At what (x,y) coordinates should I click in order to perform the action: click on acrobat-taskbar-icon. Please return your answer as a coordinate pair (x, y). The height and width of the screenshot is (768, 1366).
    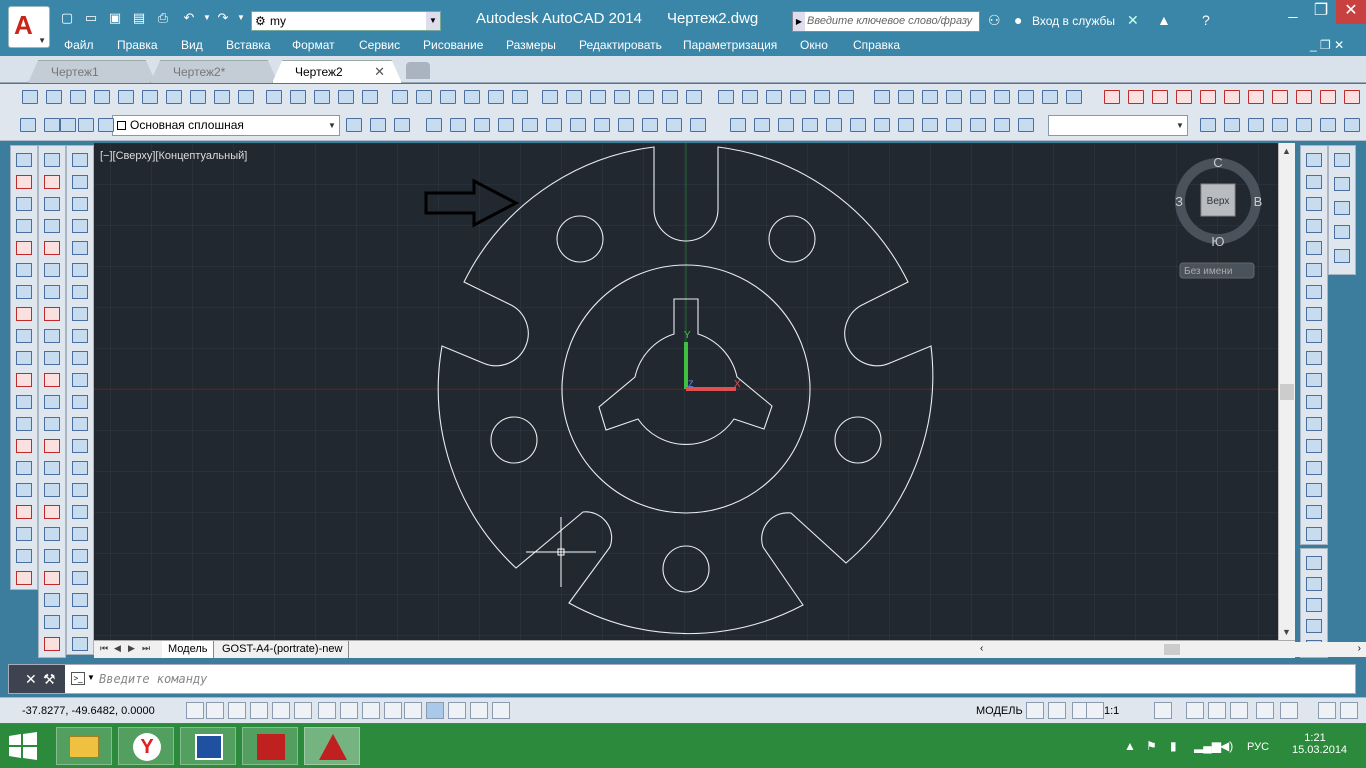
    Looking at the image, I should click on (270, 746).